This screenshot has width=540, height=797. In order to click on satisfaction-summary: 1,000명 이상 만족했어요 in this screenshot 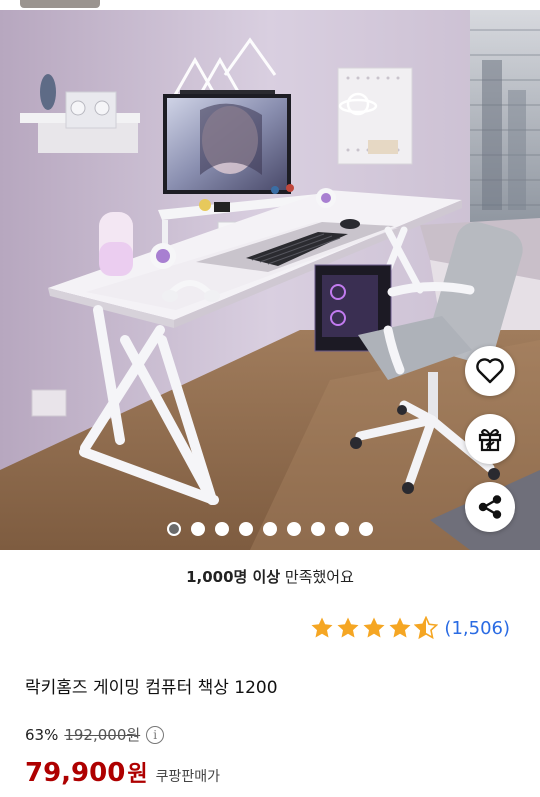, I will do `click(270, 576)`.